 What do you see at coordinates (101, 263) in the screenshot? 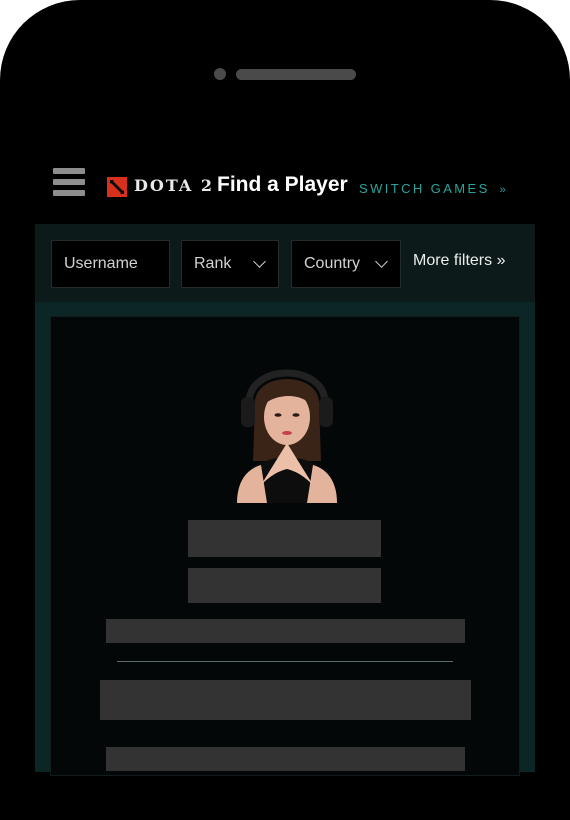
I see `username-placeholder: Username` at bounding box center [101, 263].